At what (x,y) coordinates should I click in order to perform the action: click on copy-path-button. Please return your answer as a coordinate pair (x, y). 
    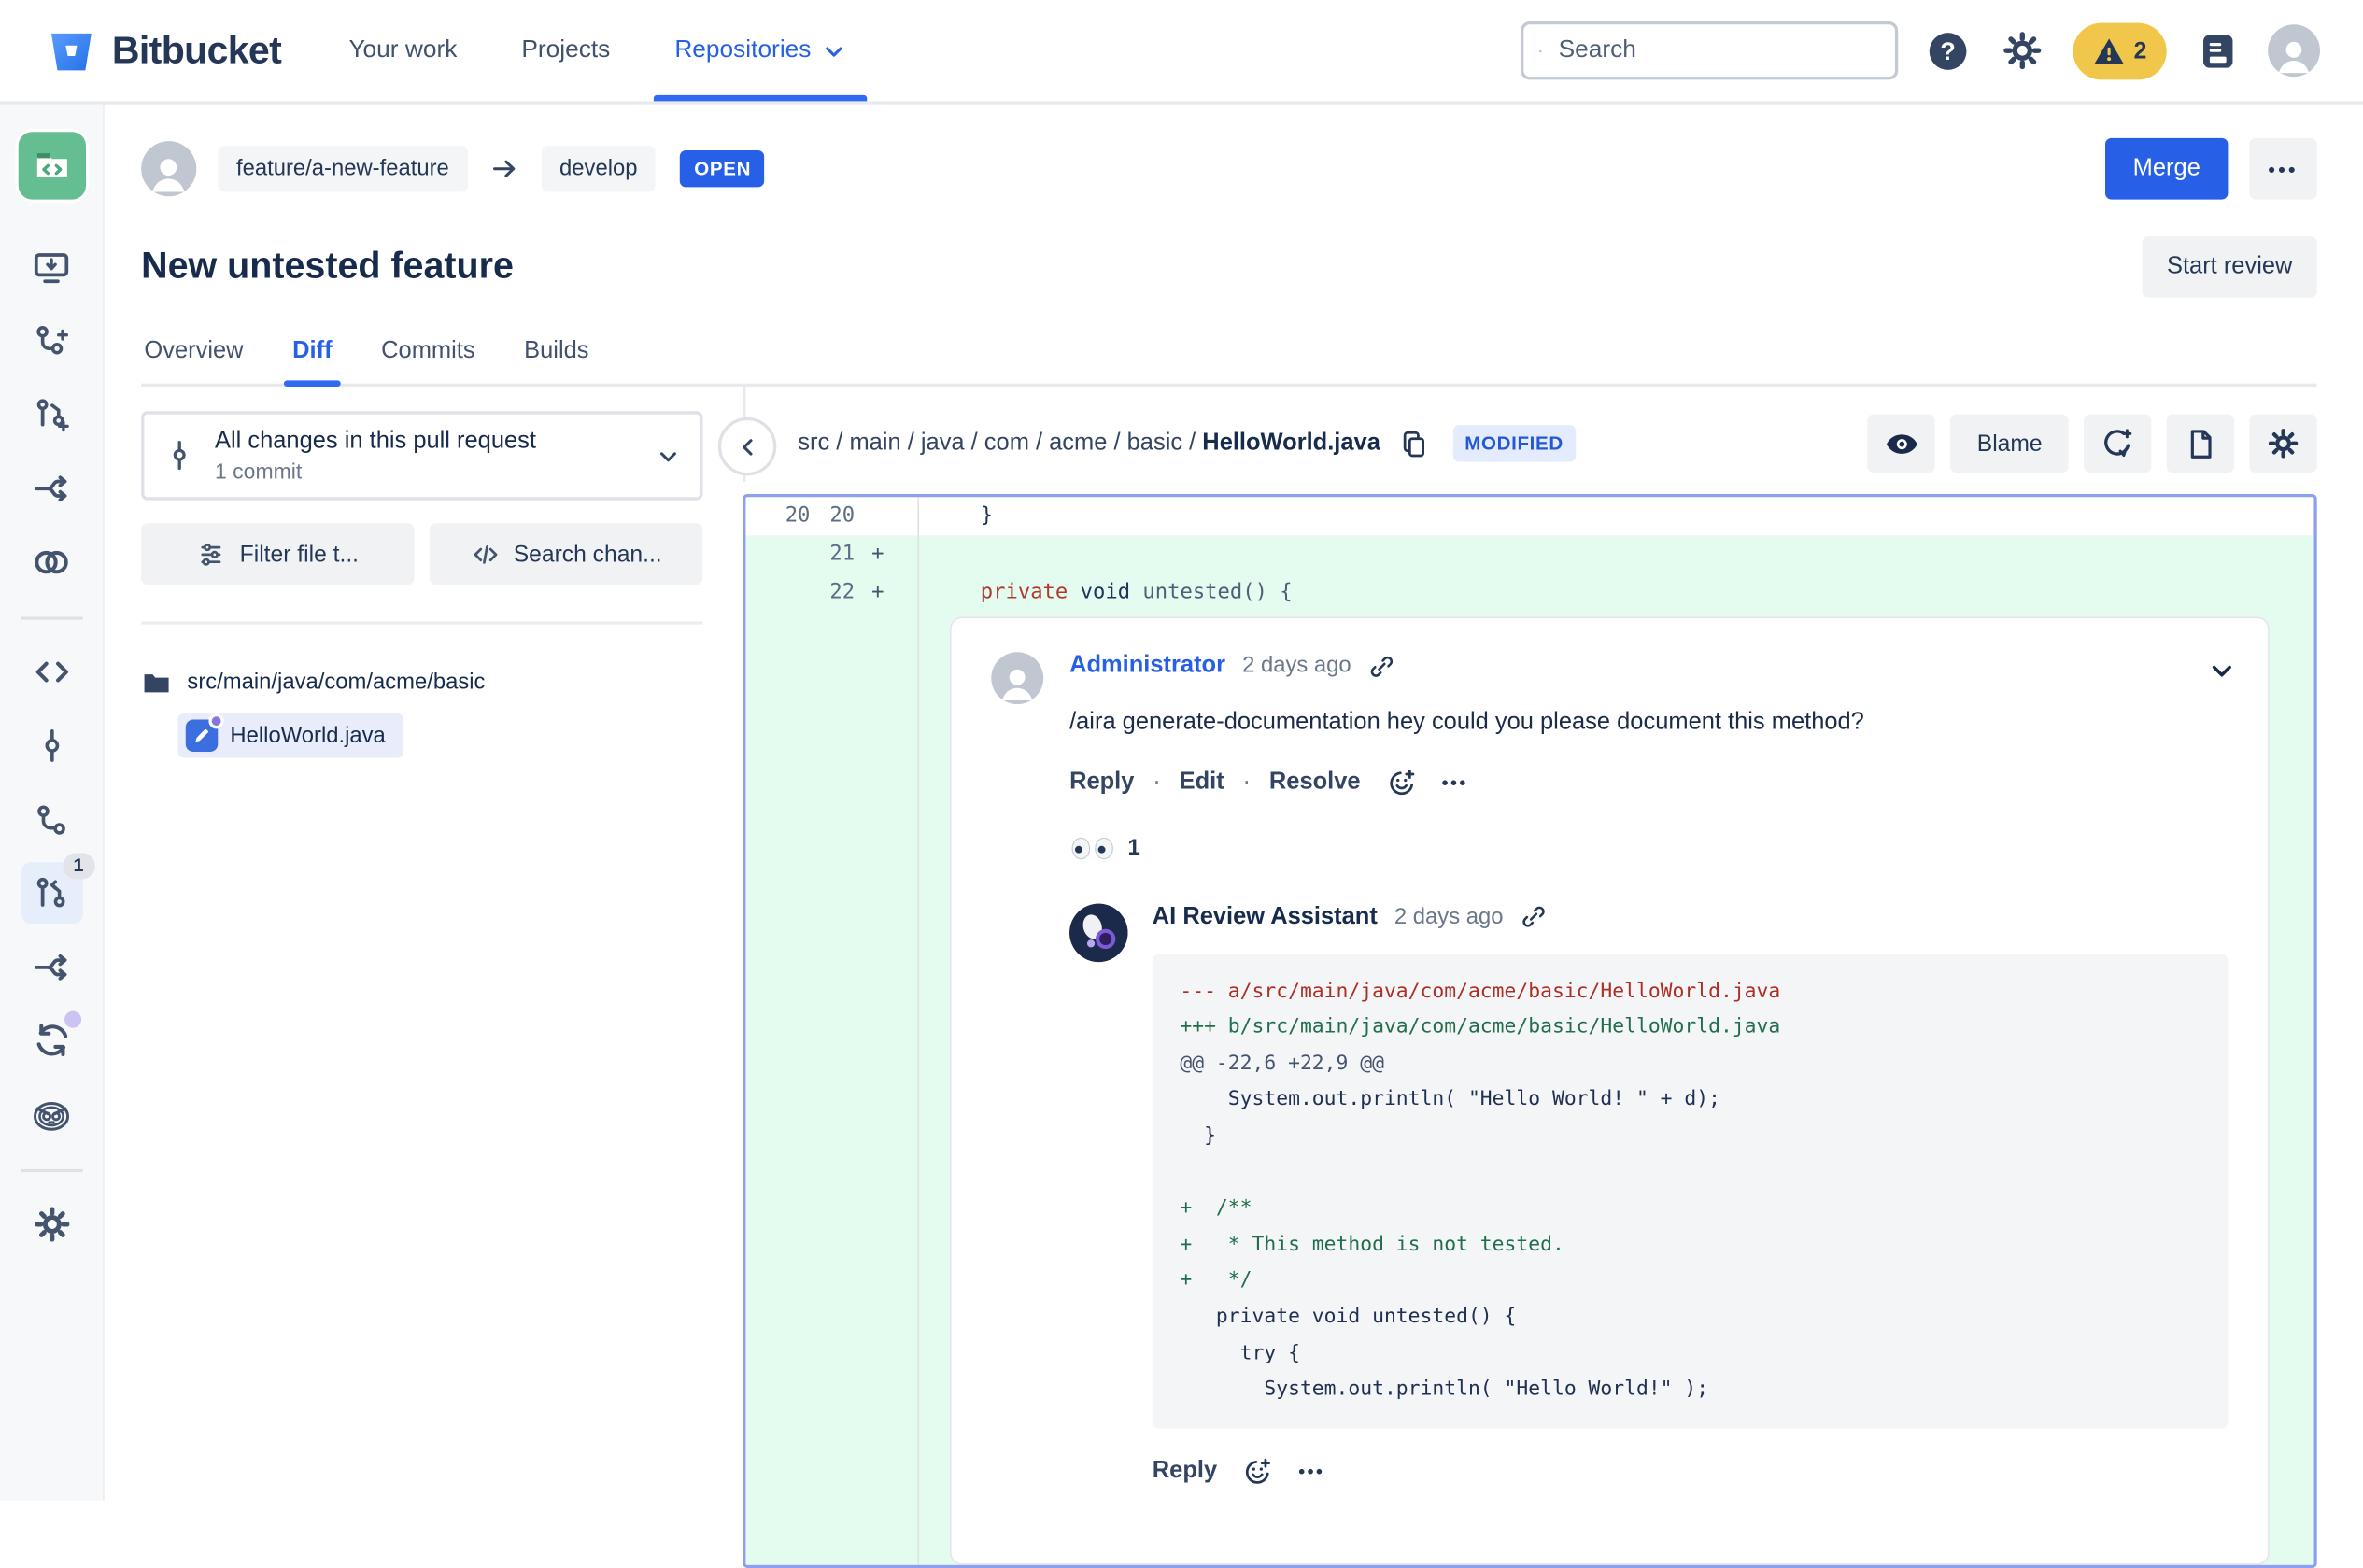
    Looking at the image, I should click on (1414, 443).